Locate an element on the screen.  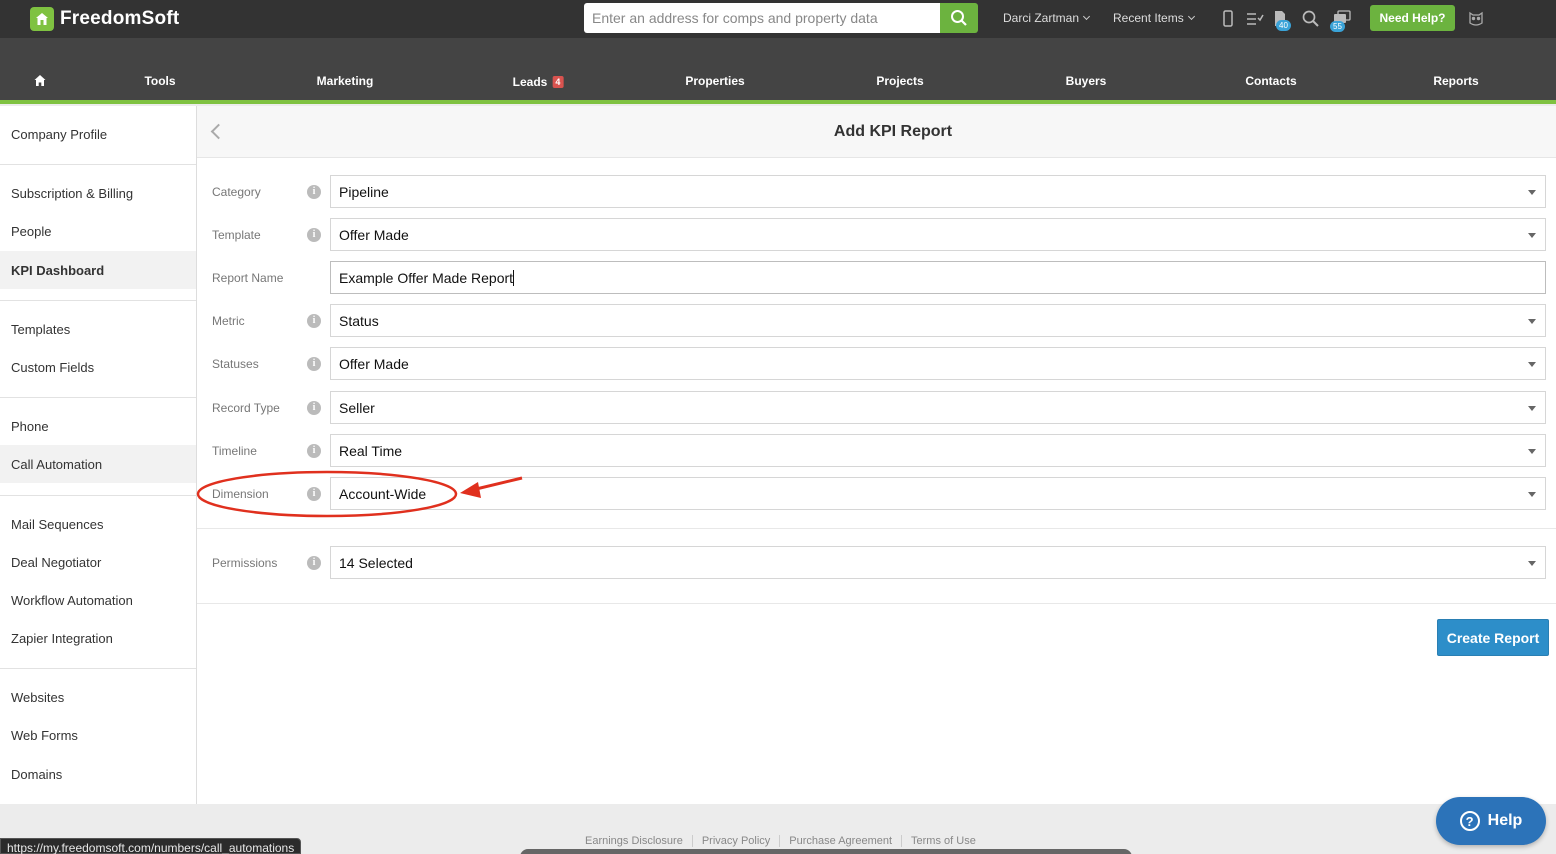
metric-label: Metric is located at coordinates (228, 321).